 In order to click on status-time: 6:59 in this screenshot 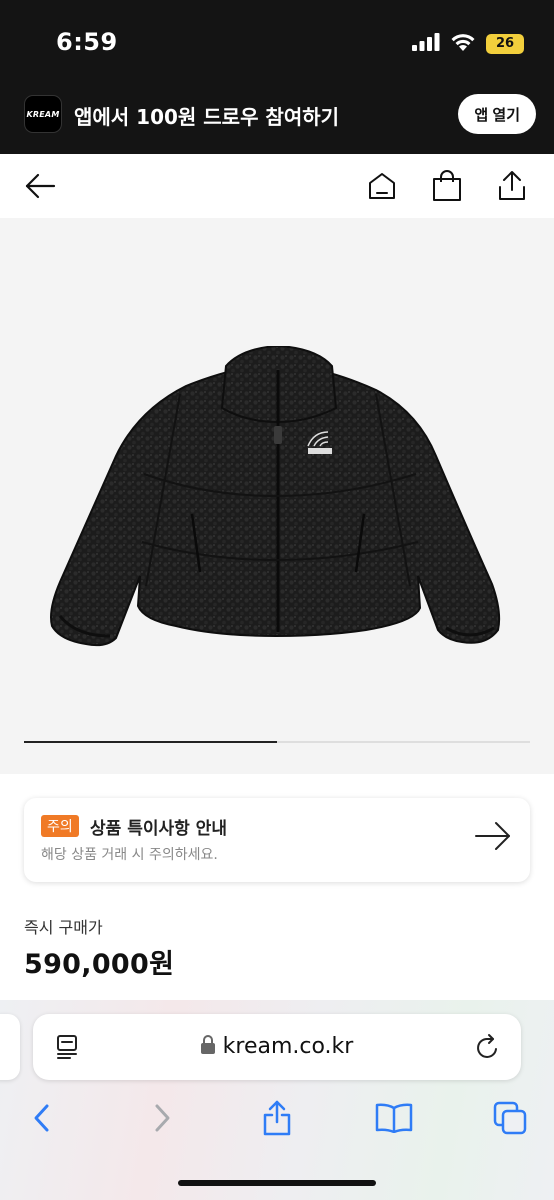, I will do `click(87, 42)`.